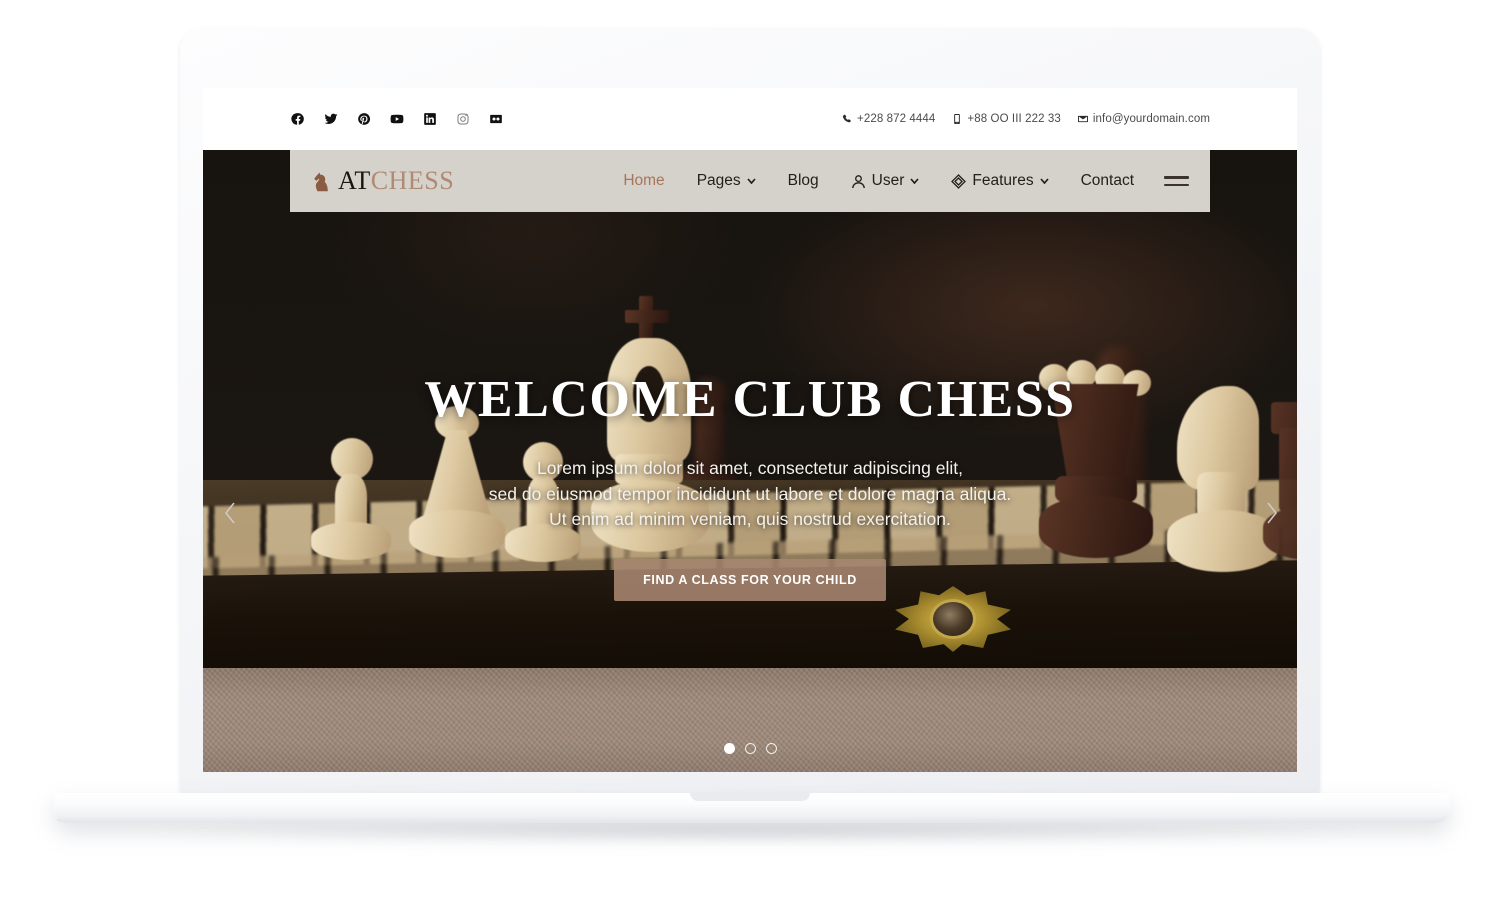 This screenshot has width=1500, height=913. What do you see at coordinates (429, 119) in the screenshot?
I see `linkedin-icon` at bounding box center [429, 119].